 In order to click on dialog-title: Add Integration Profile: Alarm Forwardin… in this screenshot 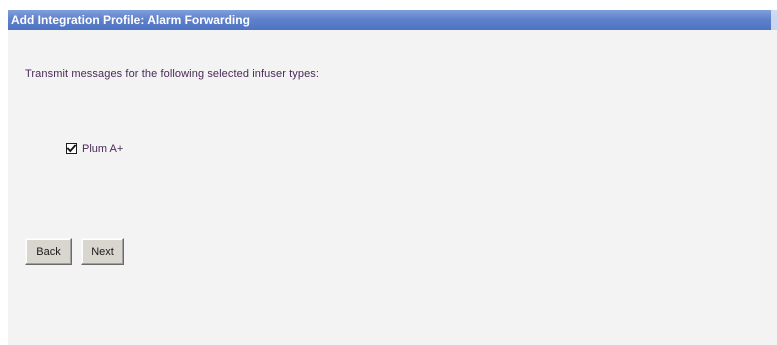, I will do `click(130, 20)`.